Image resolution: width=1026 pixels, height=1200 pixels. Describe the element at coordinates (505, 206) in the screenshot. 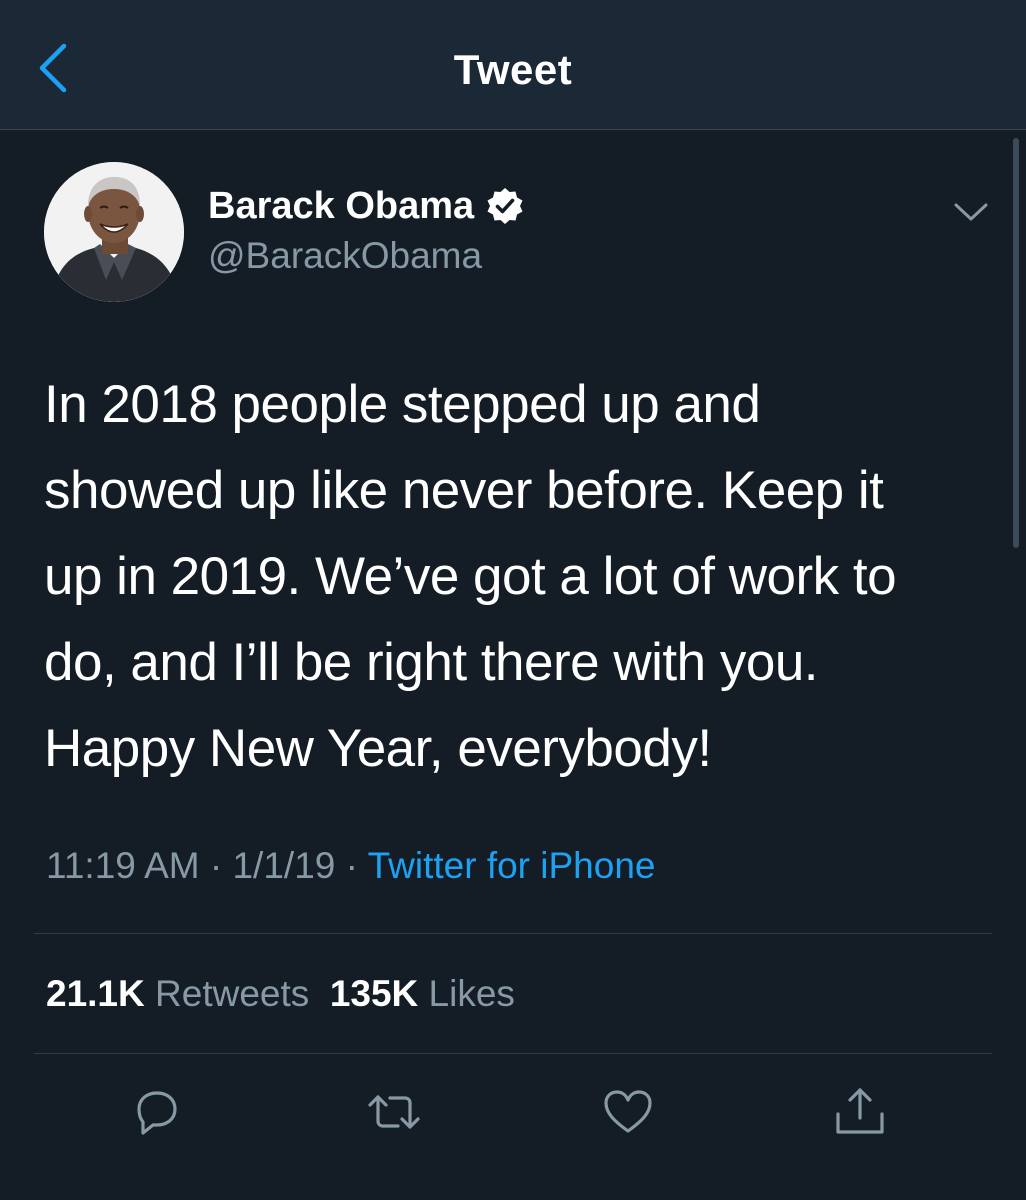

I see `verified-badge-icon` at that location.